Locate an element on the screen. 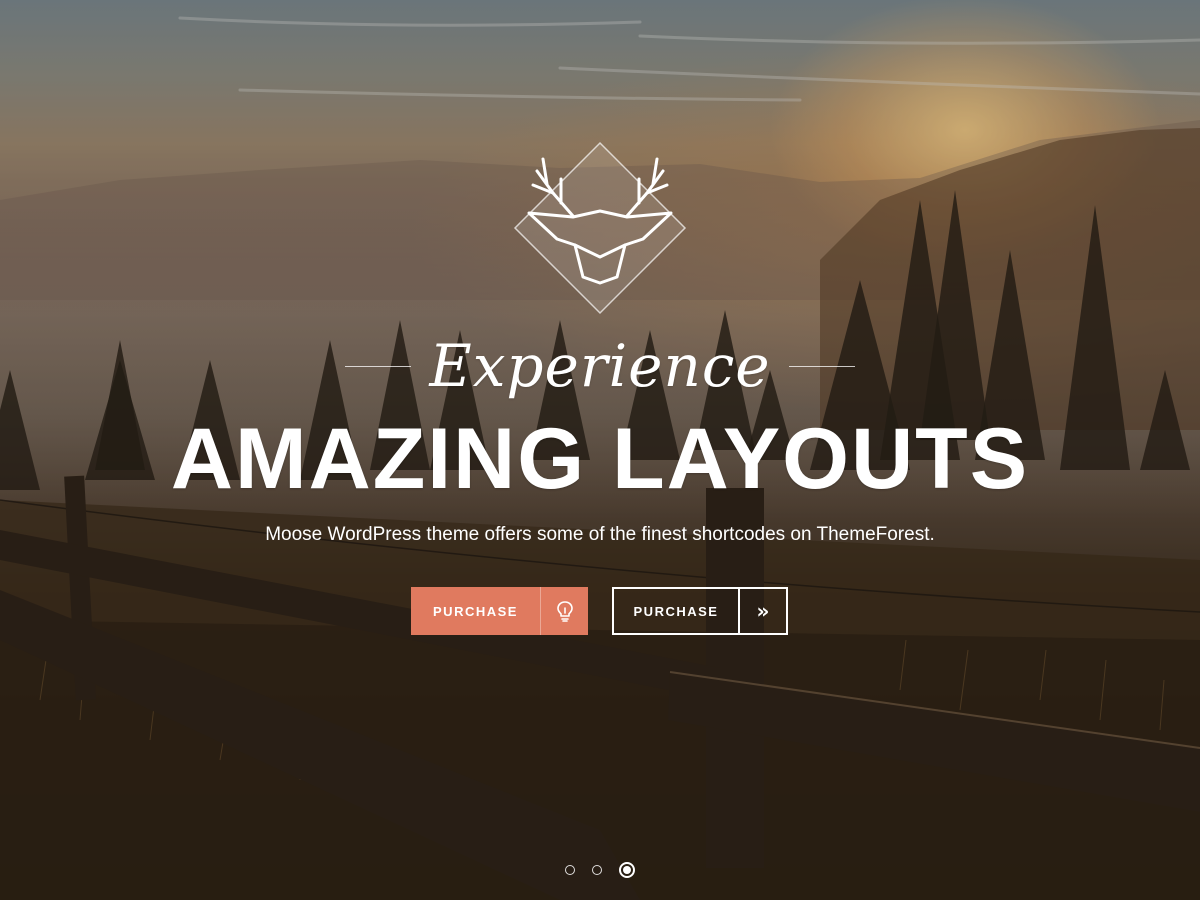 The height and width of the screenshot is (900, 1200). headline: AMAZING LAYOUTS is located at coordinates (600, 459).